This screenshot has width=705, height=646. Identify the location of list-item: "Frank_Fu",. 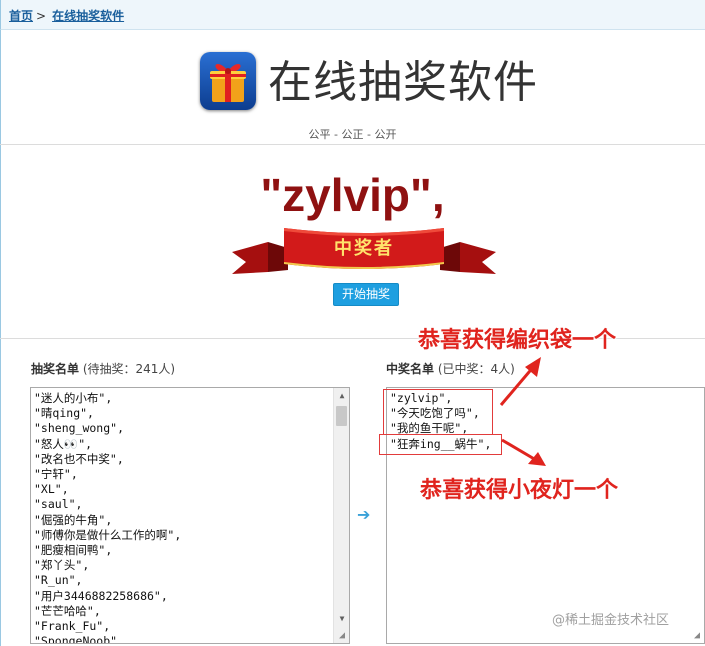
(72, 626).